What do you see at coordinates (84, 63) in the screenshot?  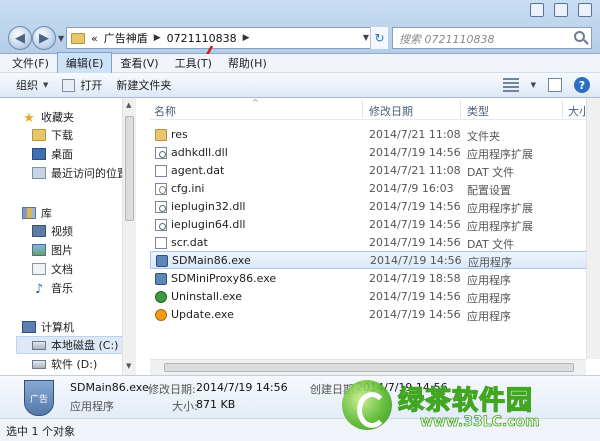 I see `menu-edit: 编辑(E)` at bounding box center [84, 63].